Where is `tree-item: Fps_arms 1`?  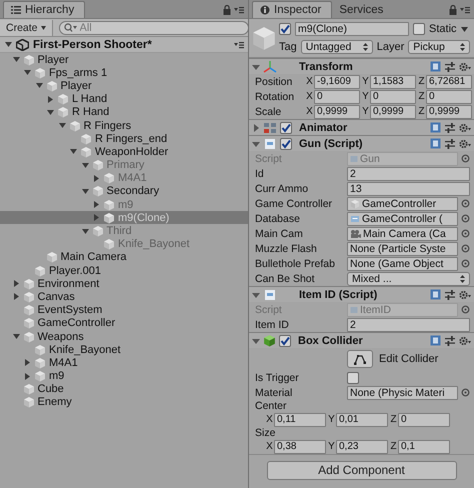 tree-item: Fps_arms 1 is located at coordinates (124, 73).